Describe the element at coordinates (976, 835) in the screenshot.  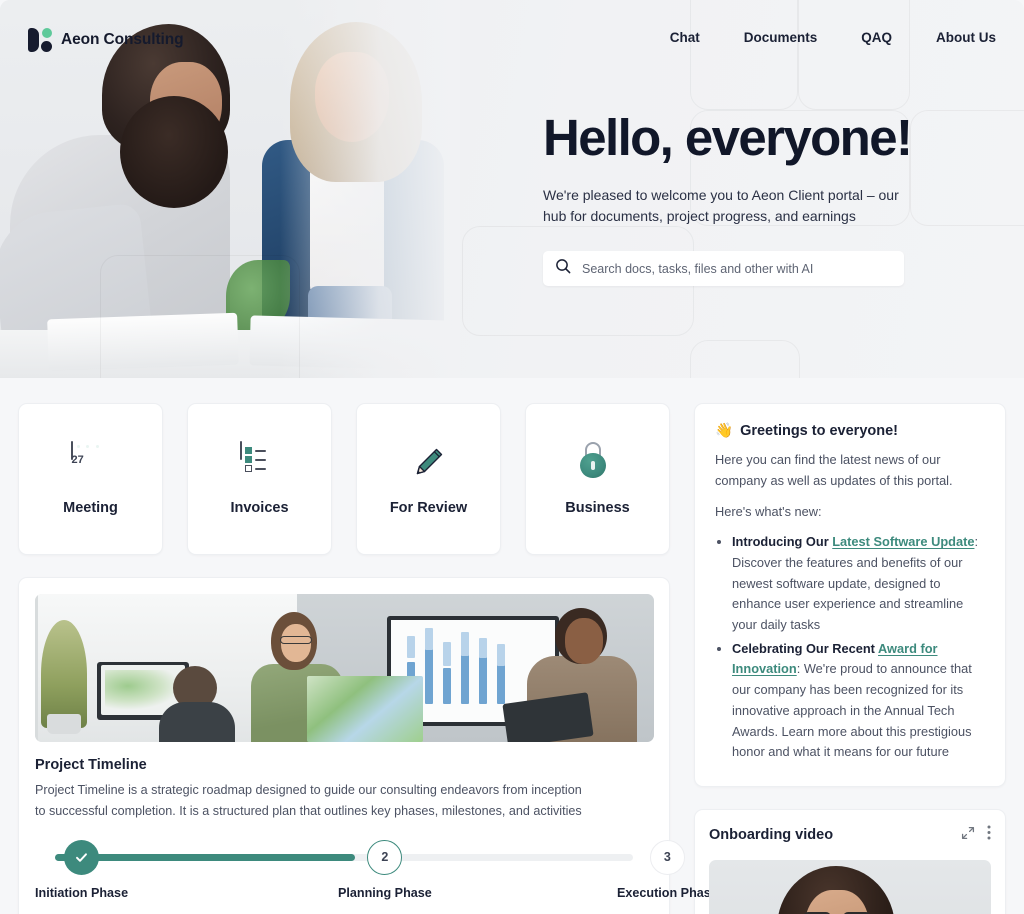
I see `video-actions` at that location.